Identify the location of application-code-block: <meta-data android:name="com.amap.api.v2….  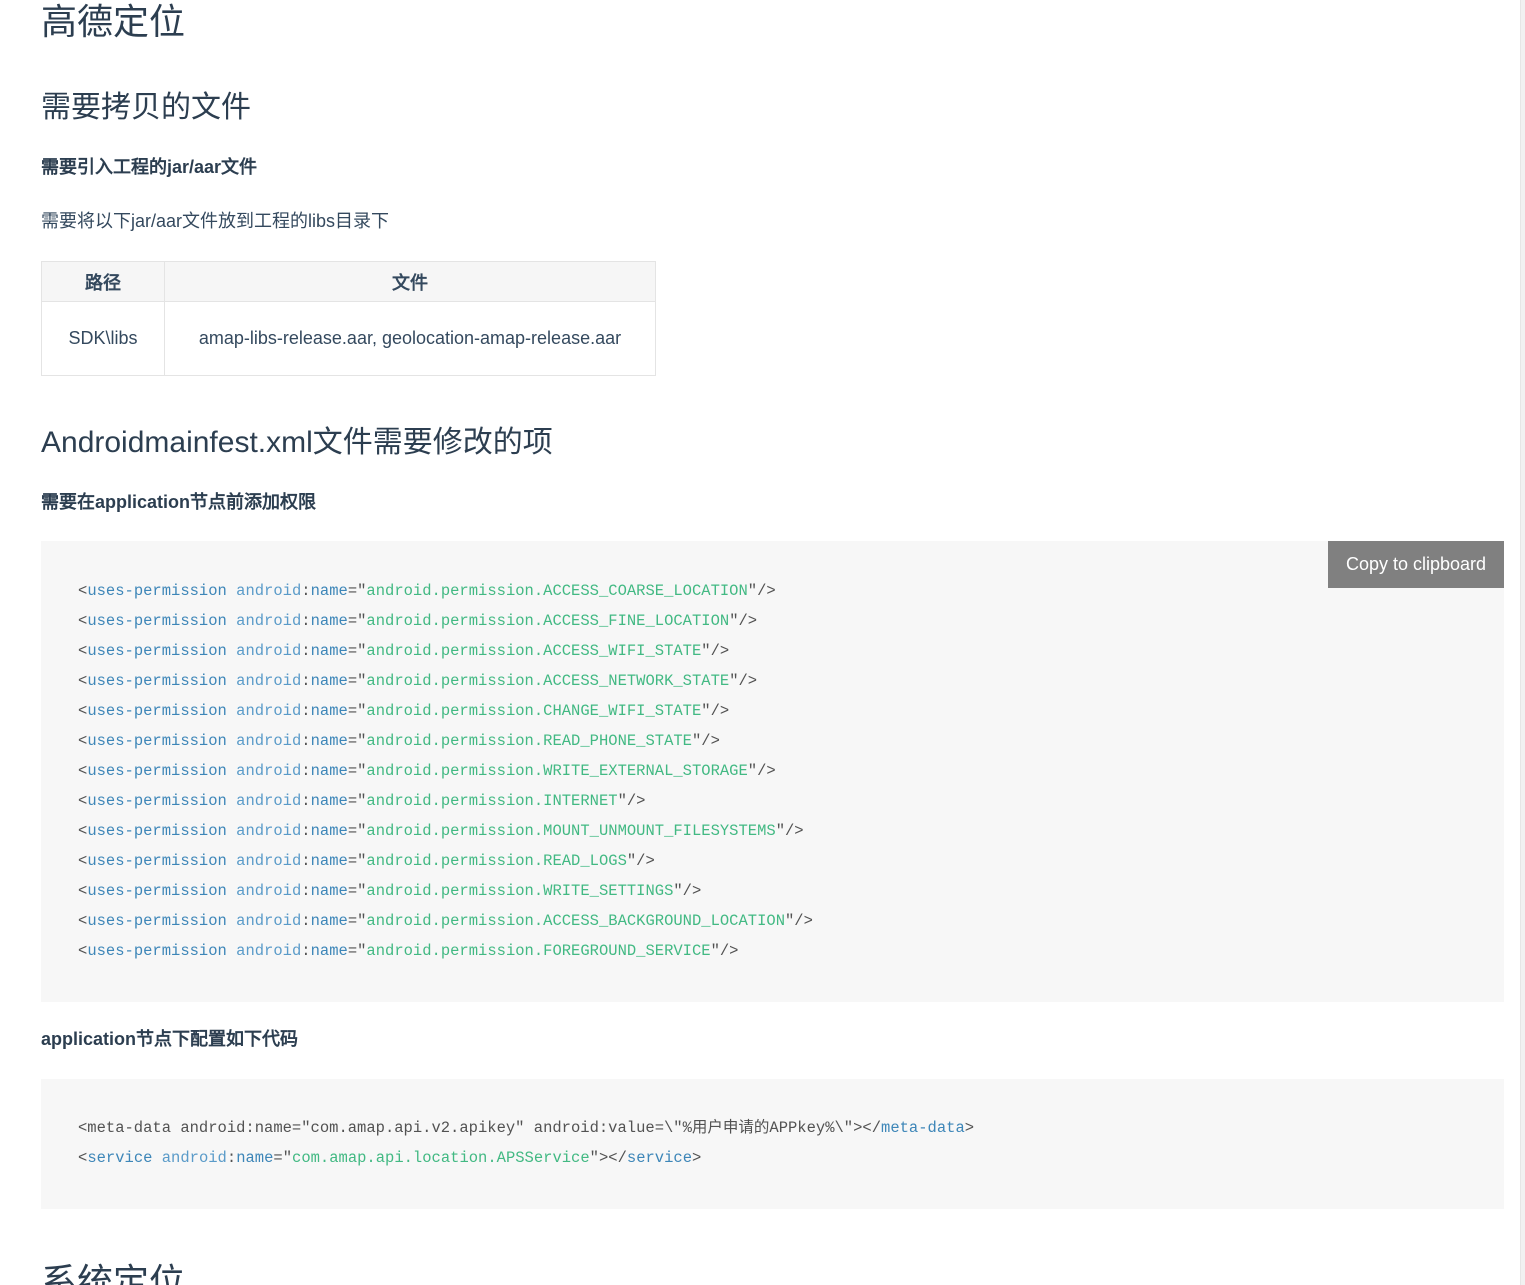
(772, 1144).